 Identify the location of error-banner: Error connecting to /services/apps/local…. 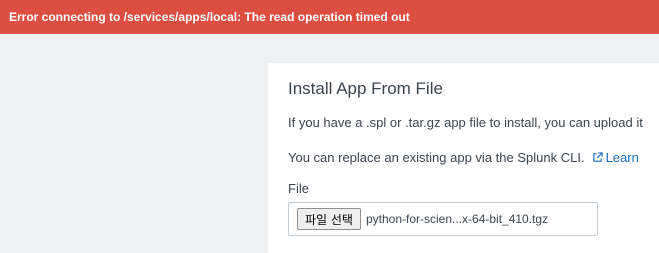
(329, 17).